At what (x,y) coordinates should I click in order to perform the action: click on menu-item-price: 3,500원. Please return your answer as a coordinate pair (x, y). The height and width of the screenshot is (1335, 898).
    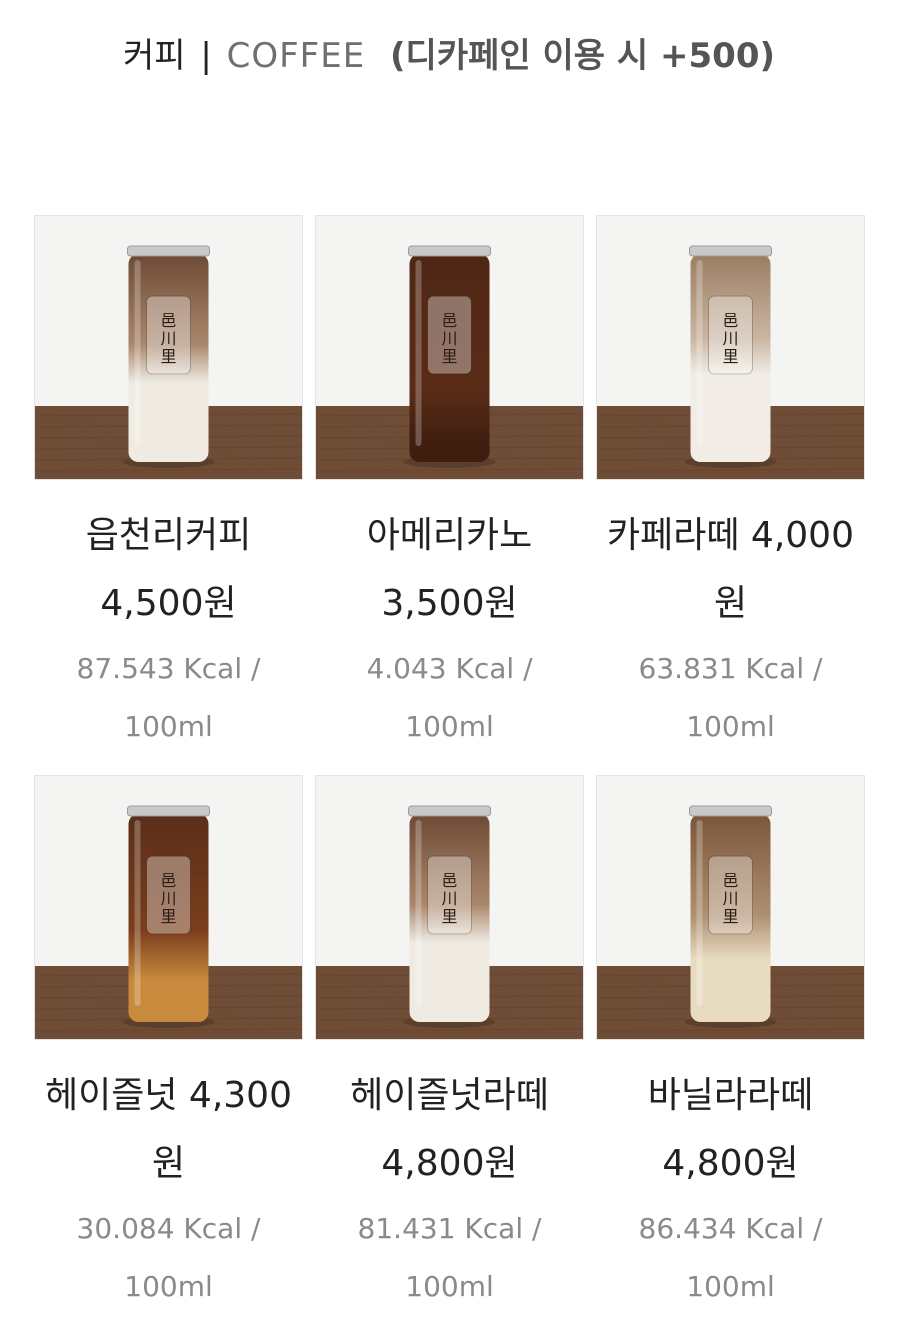
    Looking at the image, I should click on (449, 603).